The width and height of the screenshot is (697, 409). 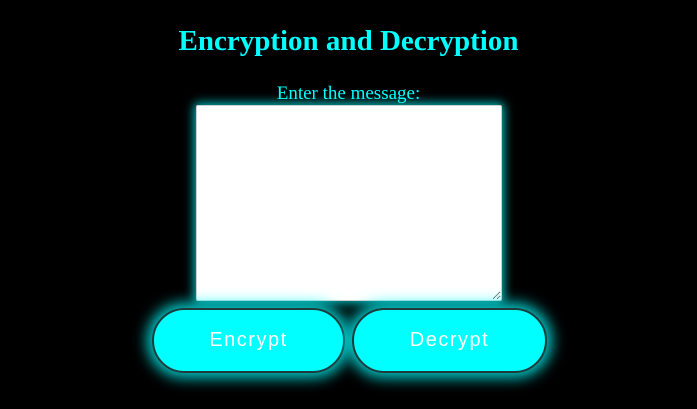 I want to click on encrypt-button-label: Encrypt, so click(x=248, y=340).